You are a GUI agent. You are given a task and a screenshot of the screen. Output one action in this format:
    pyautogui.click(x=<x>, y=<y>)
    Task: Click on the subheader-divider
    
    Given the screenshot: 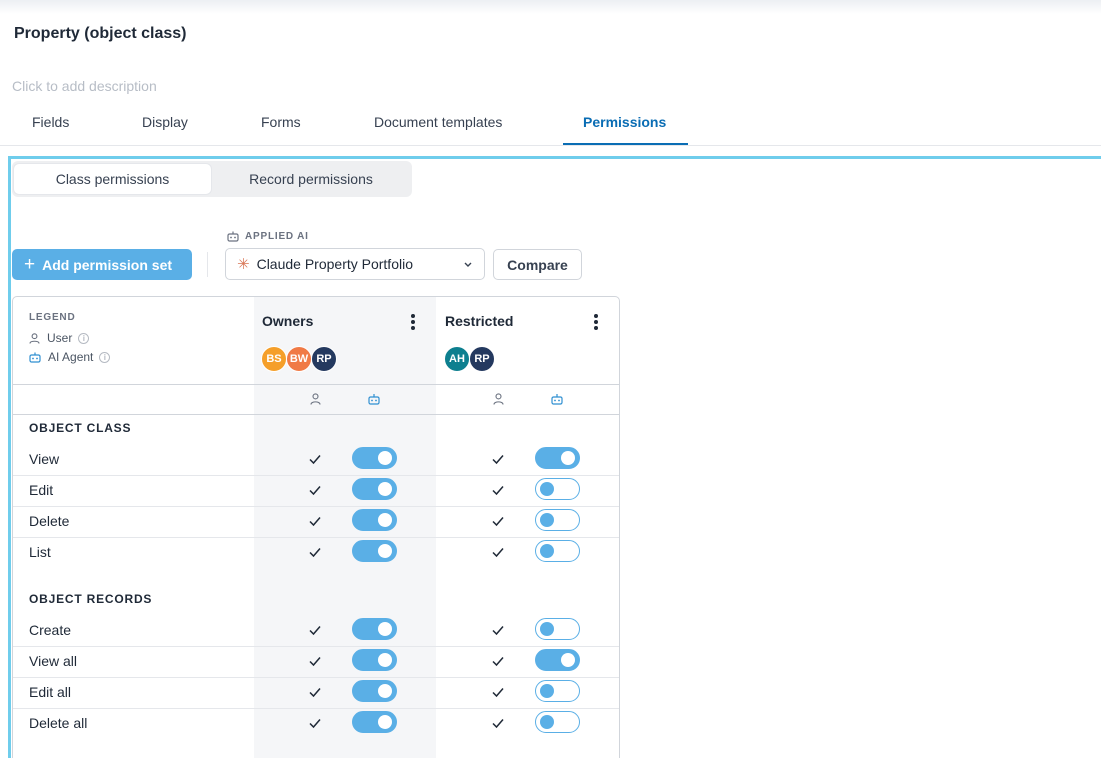 What is the action you would take?
    pyautogui.click(x=316, y=414)
    